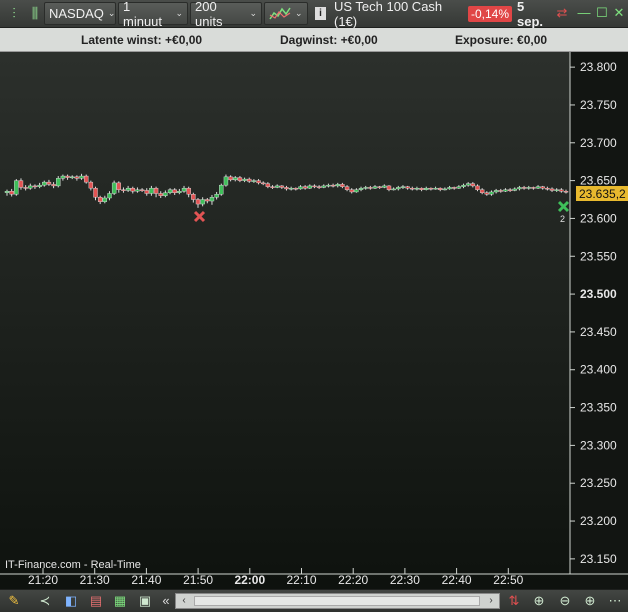  Describe the element at coordinates (562, 13) in the screenshot. I see `link-icon: ⇄` at that location.